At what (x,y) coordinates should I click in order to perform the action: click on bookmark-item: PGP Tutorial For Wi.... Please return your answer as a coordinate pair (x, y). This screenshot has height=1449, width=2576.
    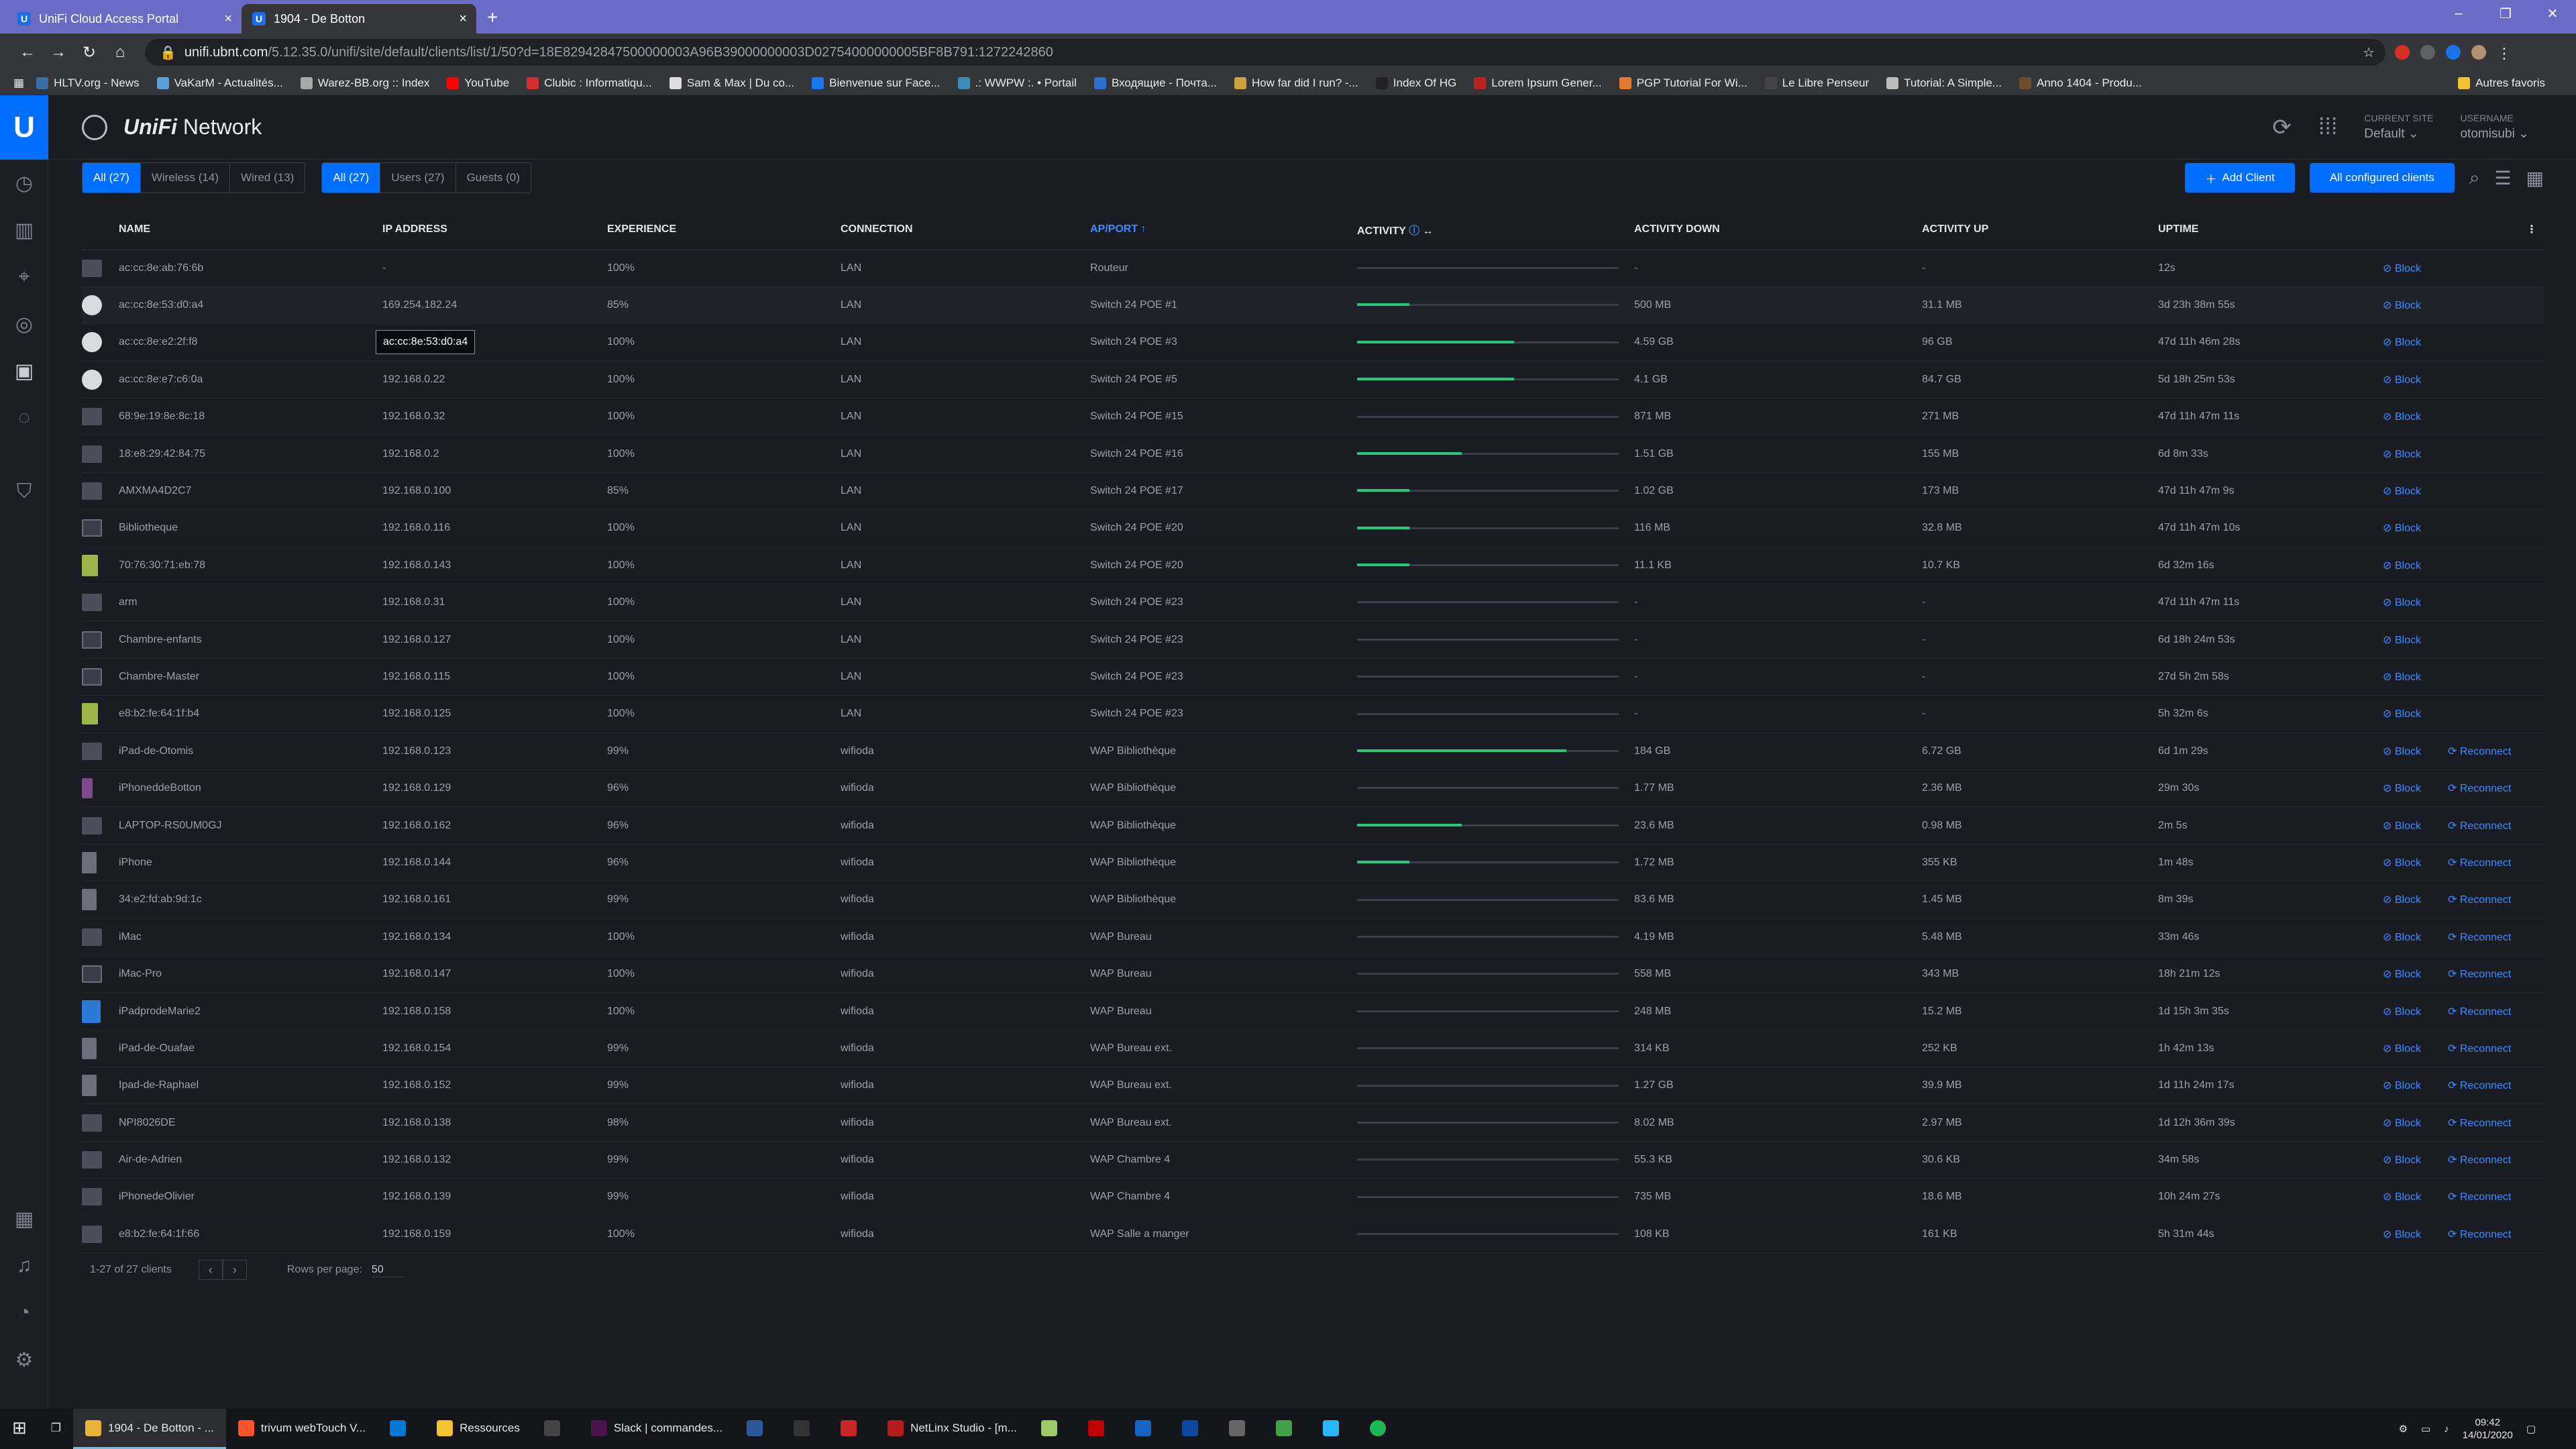
    Looking at the image, I should click on (1683, 83).